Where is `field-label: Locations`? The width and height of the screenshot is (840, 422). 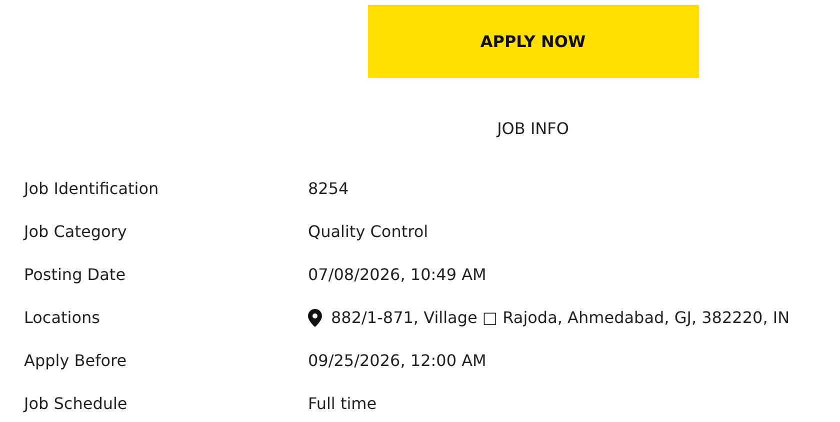
field-label: Locations is located at coordinates (63, 317).